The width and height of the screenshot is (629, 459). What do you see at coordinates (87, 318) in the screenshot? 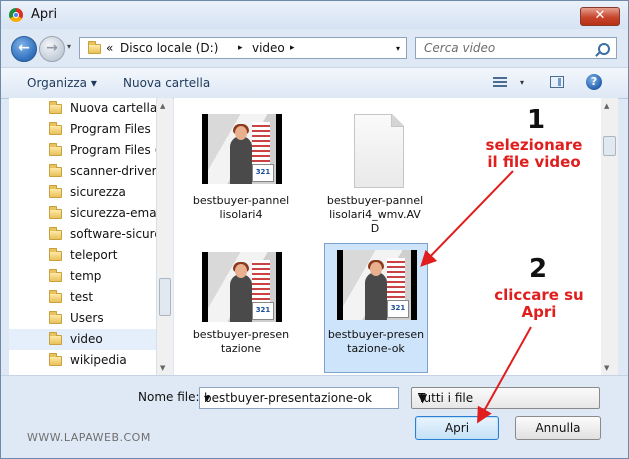
I see `sidebar-item-label: Users` at bounding box center [87, 318].